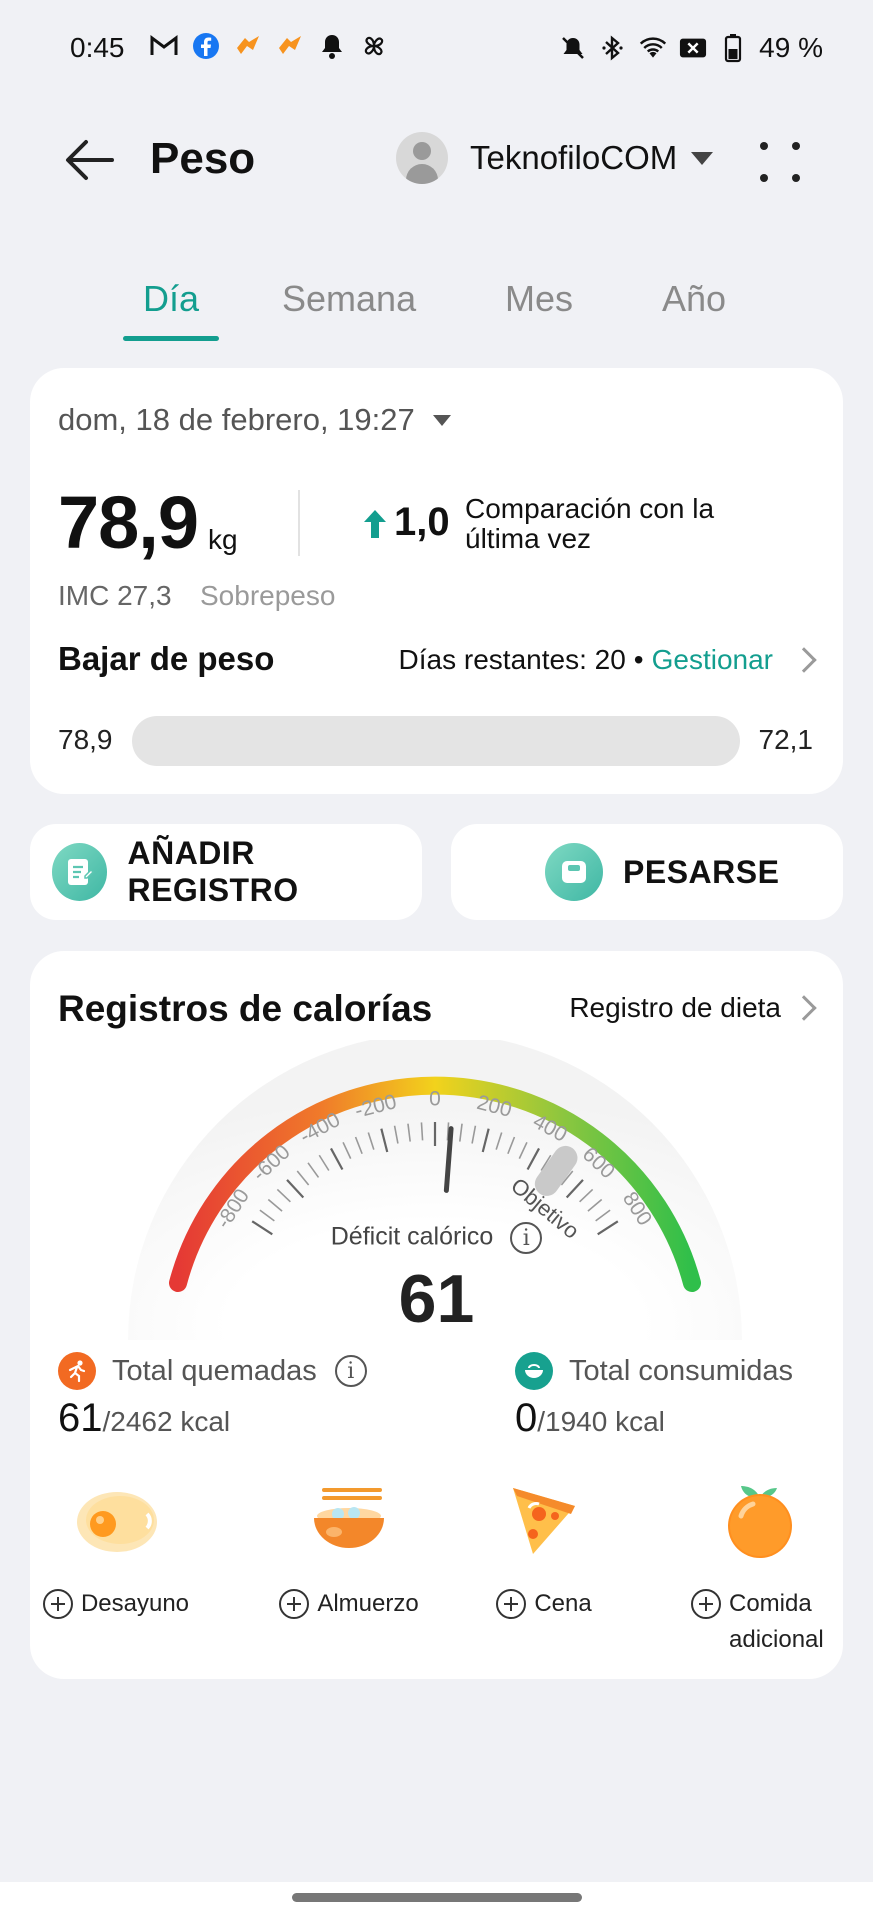  Describe the element at coordinates (166, 658) in the screenshot. I see `goal-title: Bajar de peso` at that location.